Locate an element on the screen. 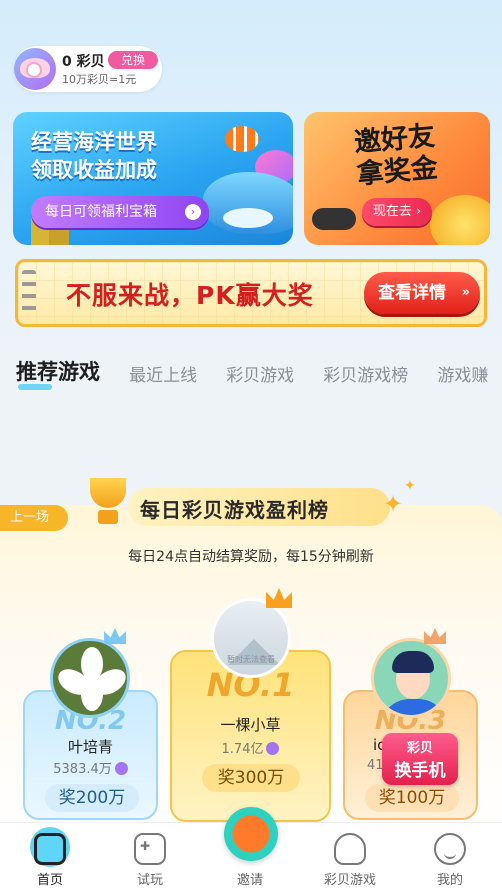 Image resolution: width=502 pixels, height=892 pixels. nav-caibei-games: 彩贝游戏 is located at coordinates (350, 857).